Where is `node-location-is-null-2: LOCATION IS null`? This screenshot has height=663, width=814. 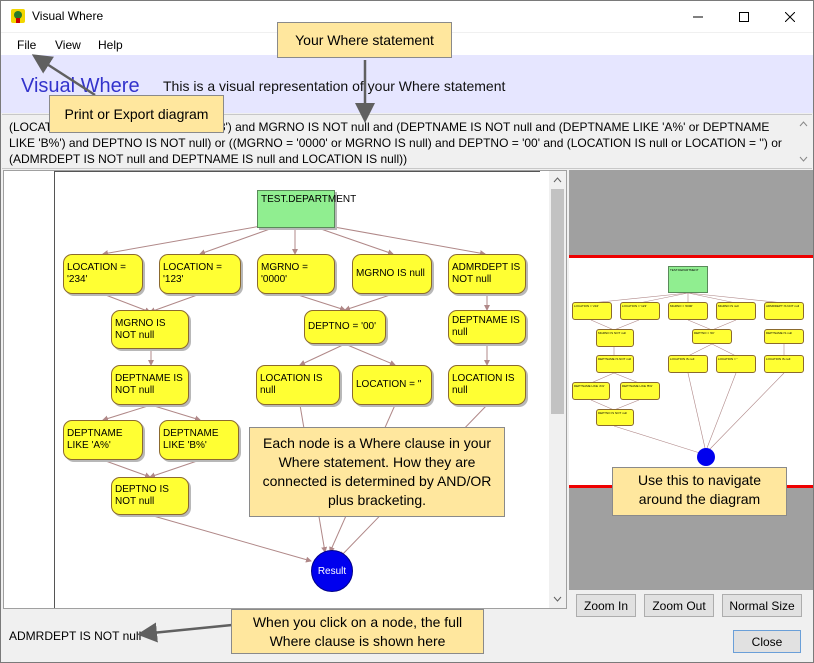
node-location-is-null-2: LOCATION IS null is located at coordinates (487, 385).